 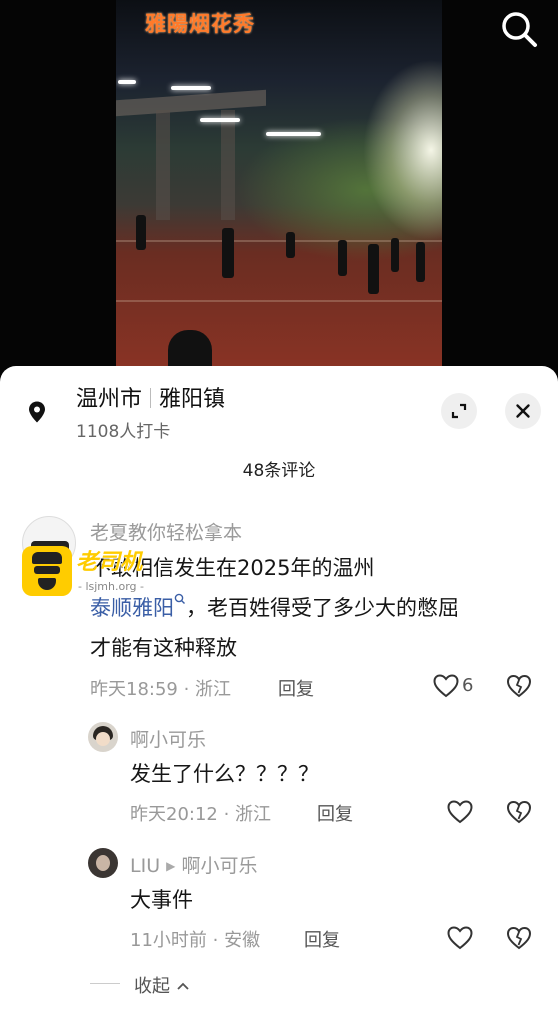 I want to click on reply-arrow-icon: ▶, so click(x=171, y=866).